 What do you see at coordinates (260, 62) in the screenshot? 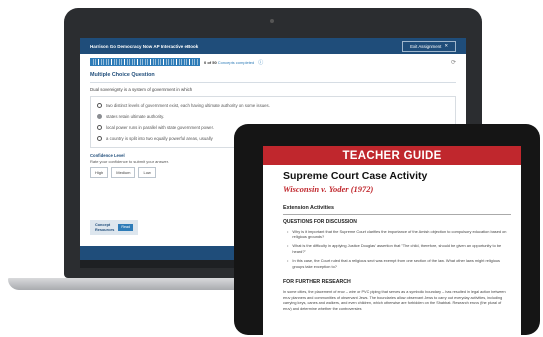
I see `info-icon: ⓘ` at bounding box center [260, 62].